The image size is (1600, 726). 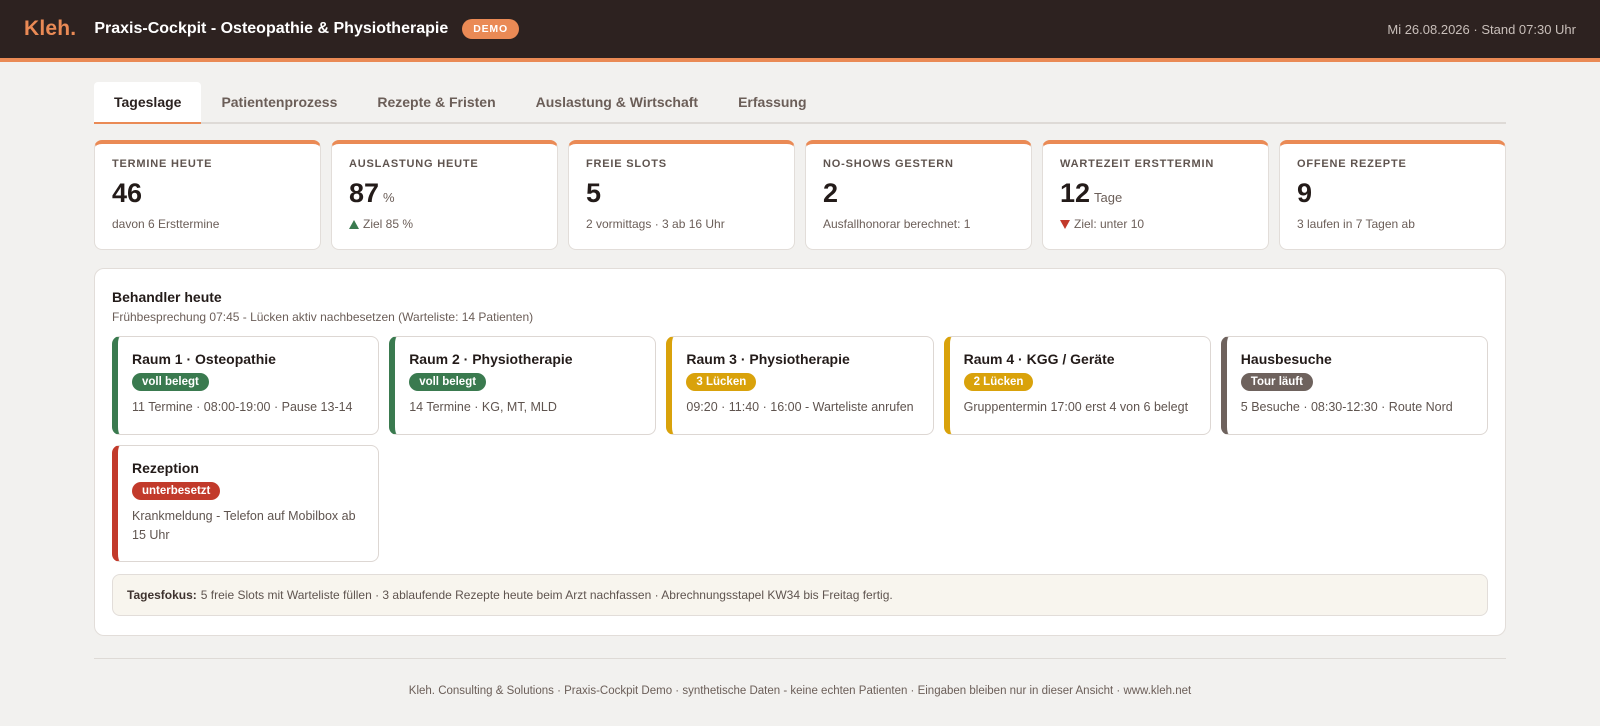 I want to click on kpi-card-offene-rezepte: OFFENE REZEPTE 9 3 laufen in 7 Tagen ab, so click(x=1392, y=195).